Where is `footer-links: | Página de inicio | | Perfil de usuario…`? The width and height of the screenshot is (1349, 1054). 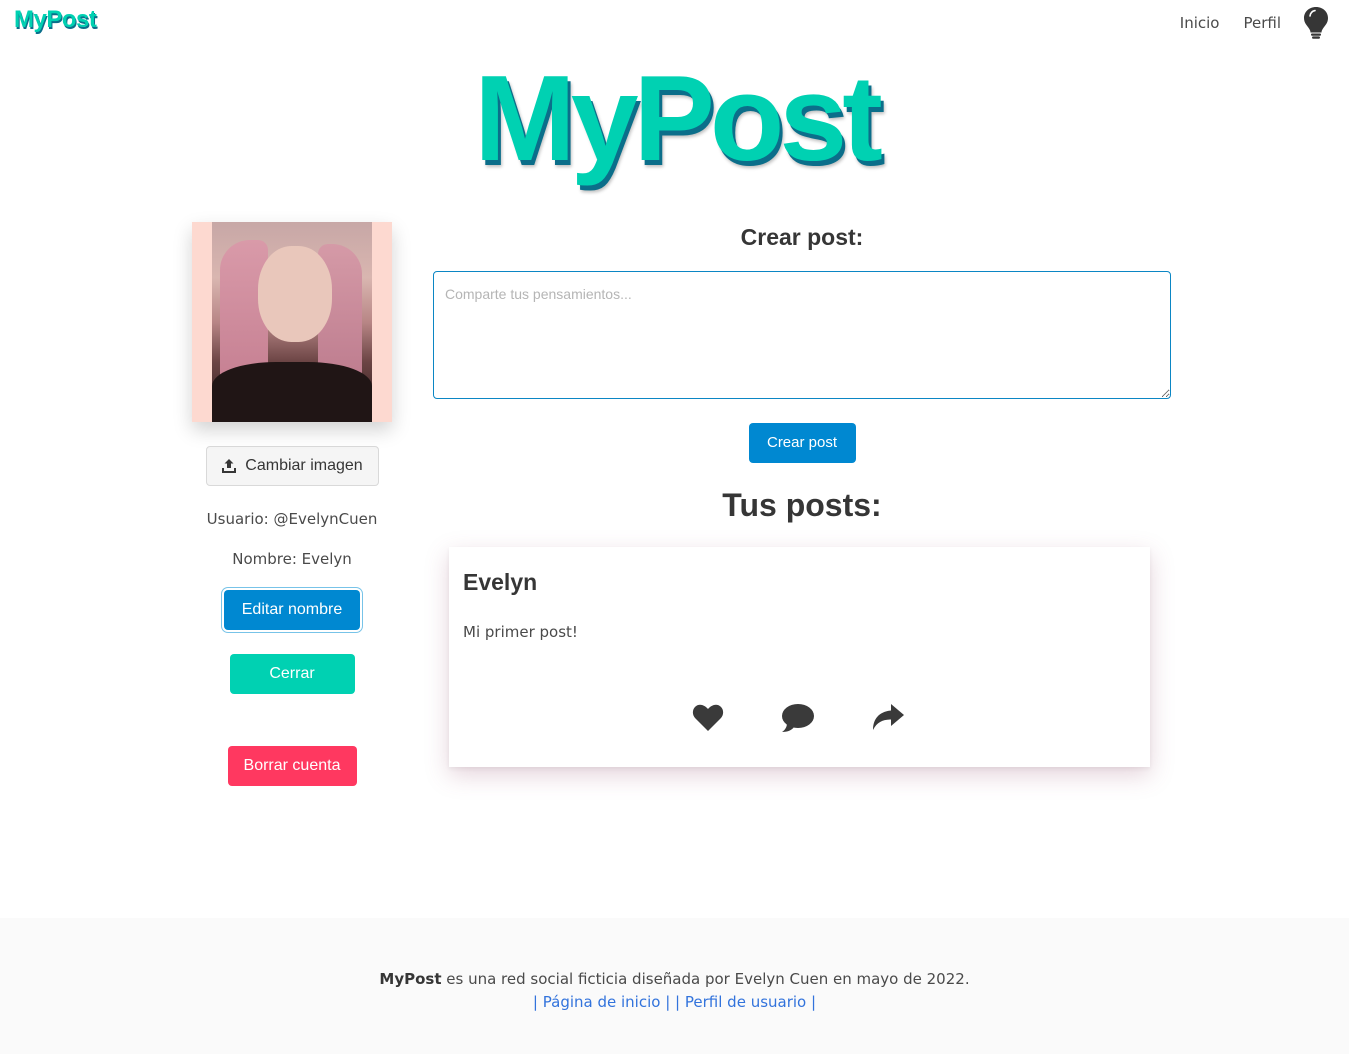 footer-links: | Página de inicio | | Perfil de usuario… is located at coordinates (674, 1002).